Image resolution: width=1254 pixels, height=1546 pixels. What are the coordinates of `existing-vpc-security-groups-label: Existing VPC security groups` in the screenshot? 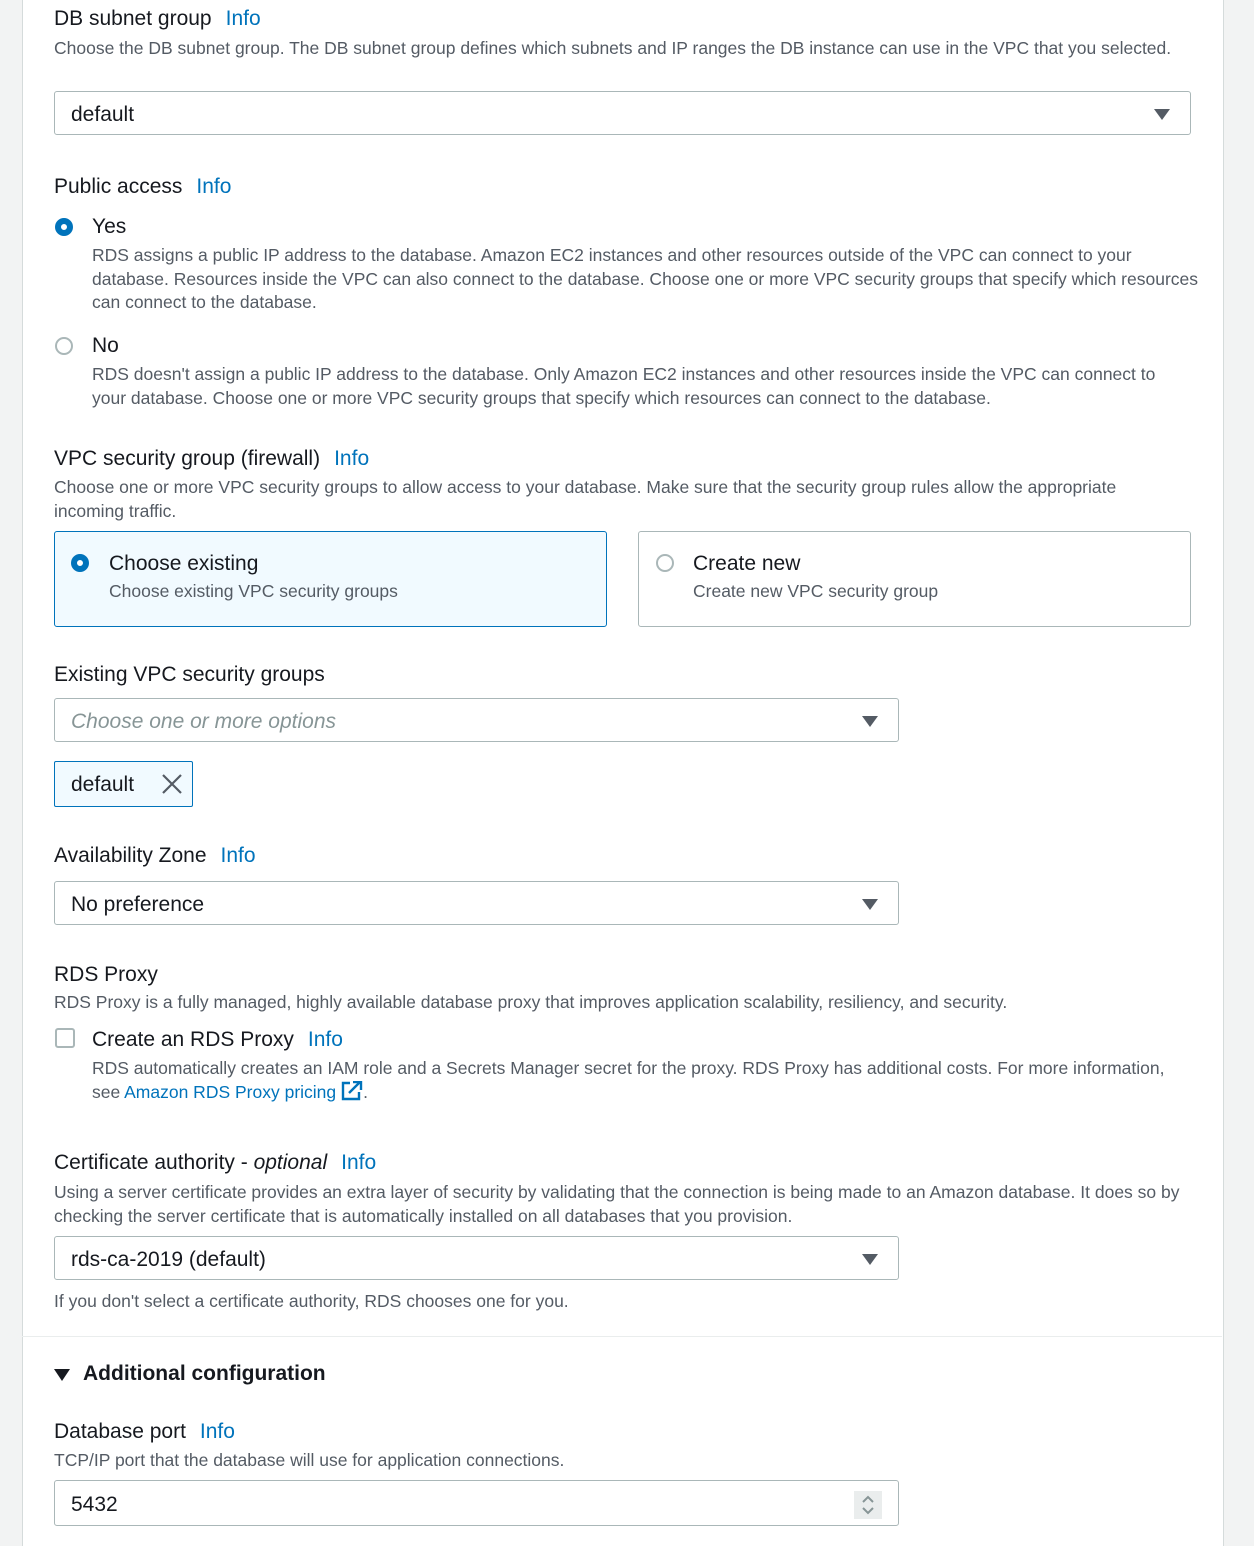 It's located at (189, 674).